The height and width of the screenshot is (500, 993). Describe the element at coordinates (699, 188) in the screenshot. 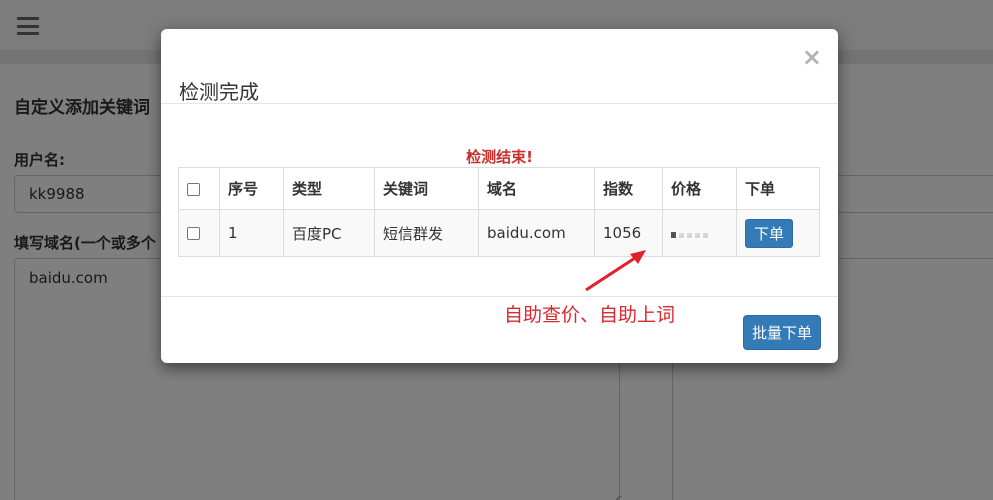

I see `header-price: 价格` at that location.